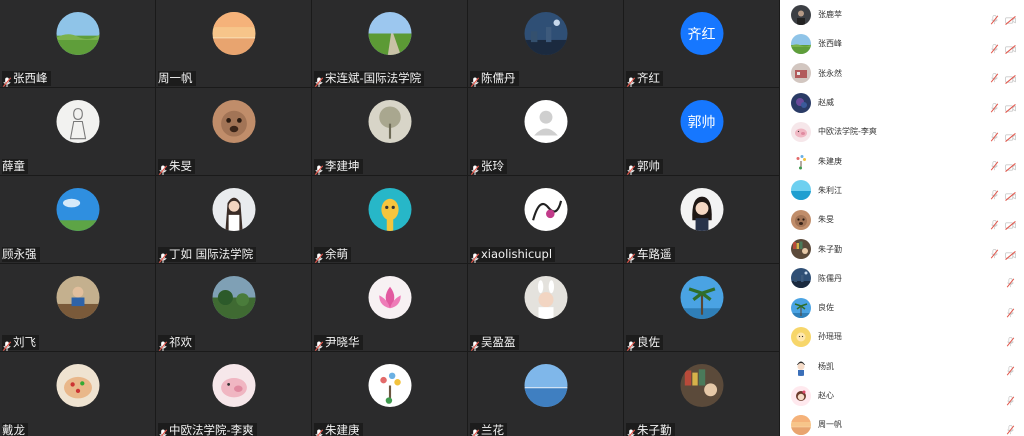 This screenshot has height=436, width=1024. I want to click on video-tile: 丁如 国际法学院, so click(233, 219).